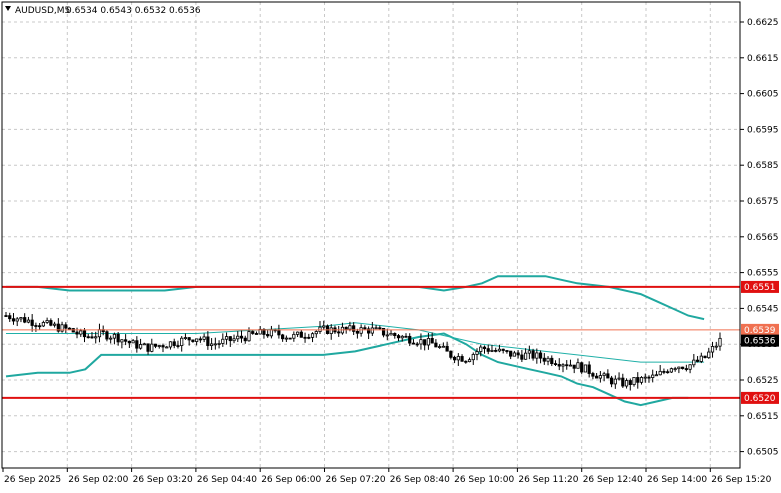 This screenshot has height=493, width=781. Describe the element at coordinates (763, 381) in the screenshot. I see `price-tick-label: 0.6525` at that location.